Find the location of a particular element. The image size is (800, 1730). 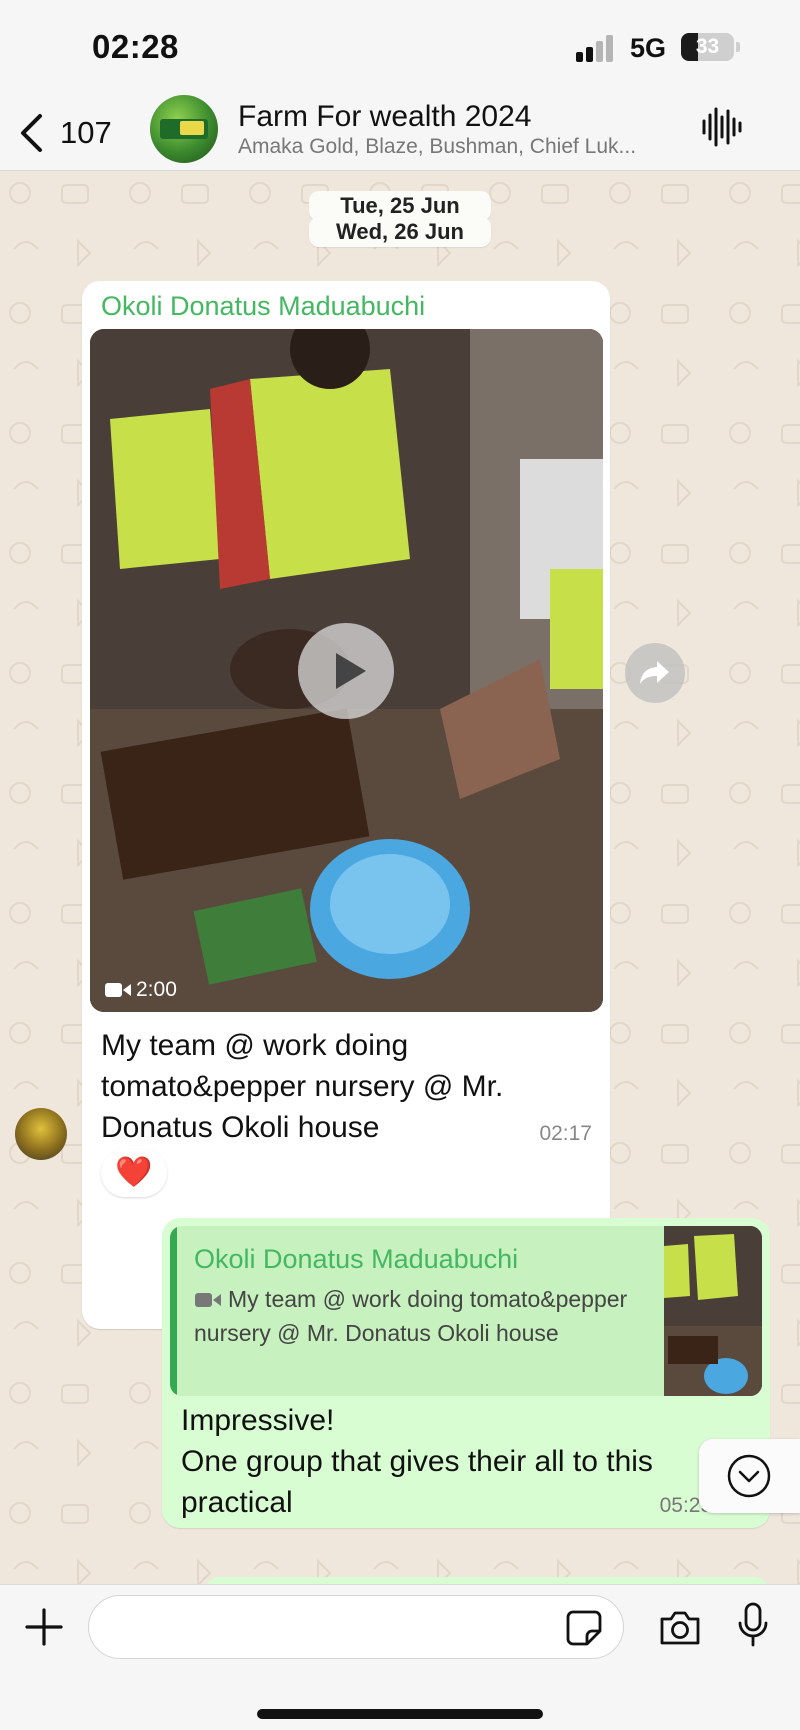

composer-bar is located at coordinates (400, 1657).